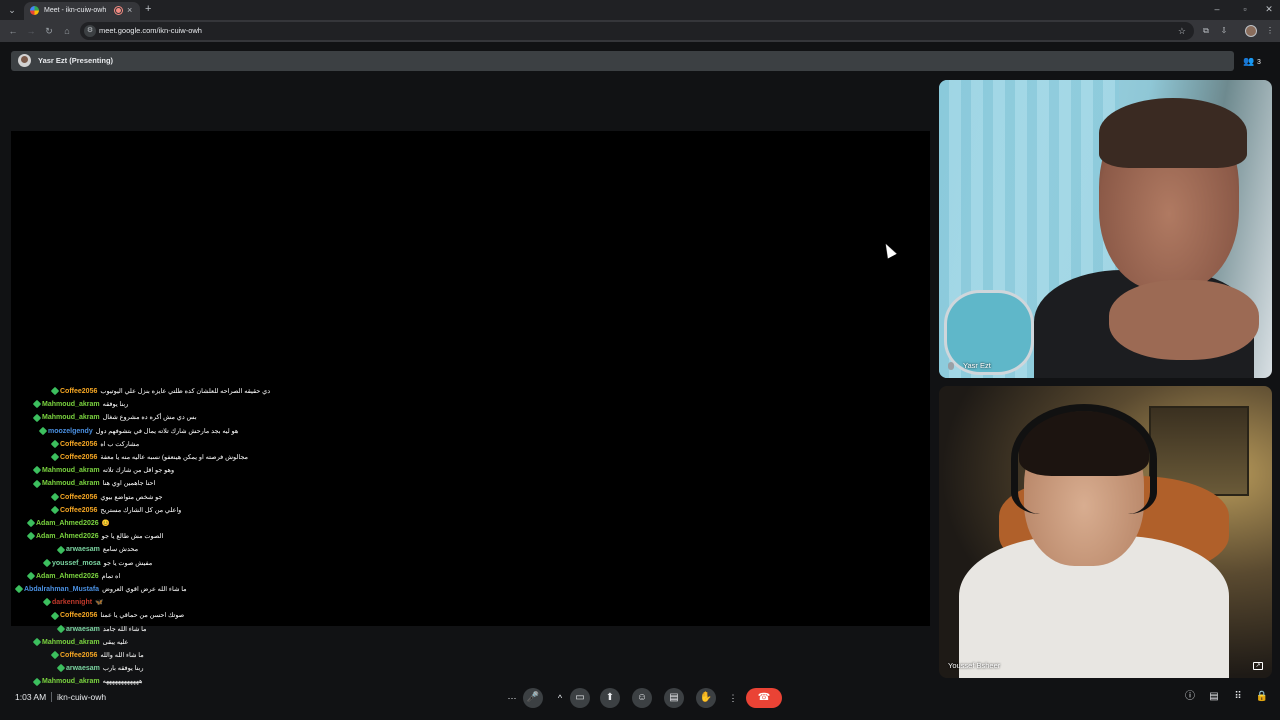  Describe the element at coordinates (49, 31) in the screenshot. I see `reload-icon: ↻` at that location.